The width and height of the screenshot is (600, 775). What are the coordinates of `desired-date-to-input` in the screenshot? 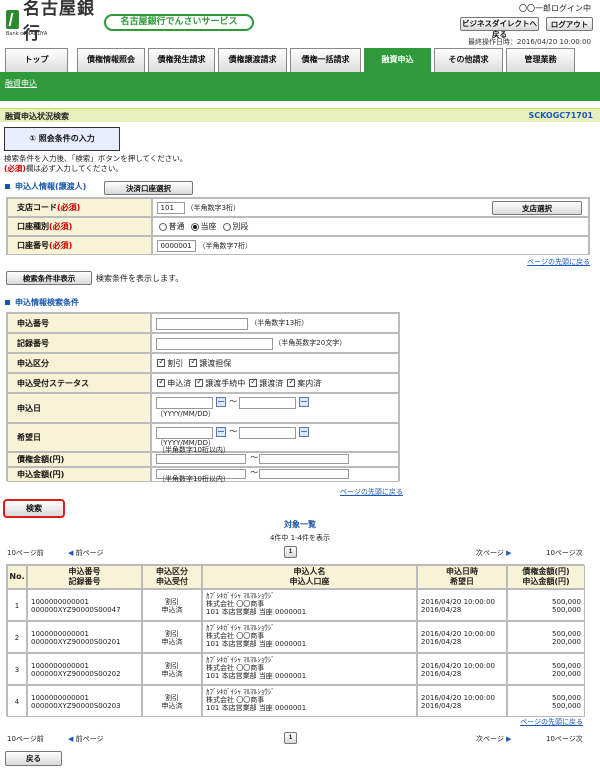 It's located at (268, 433).